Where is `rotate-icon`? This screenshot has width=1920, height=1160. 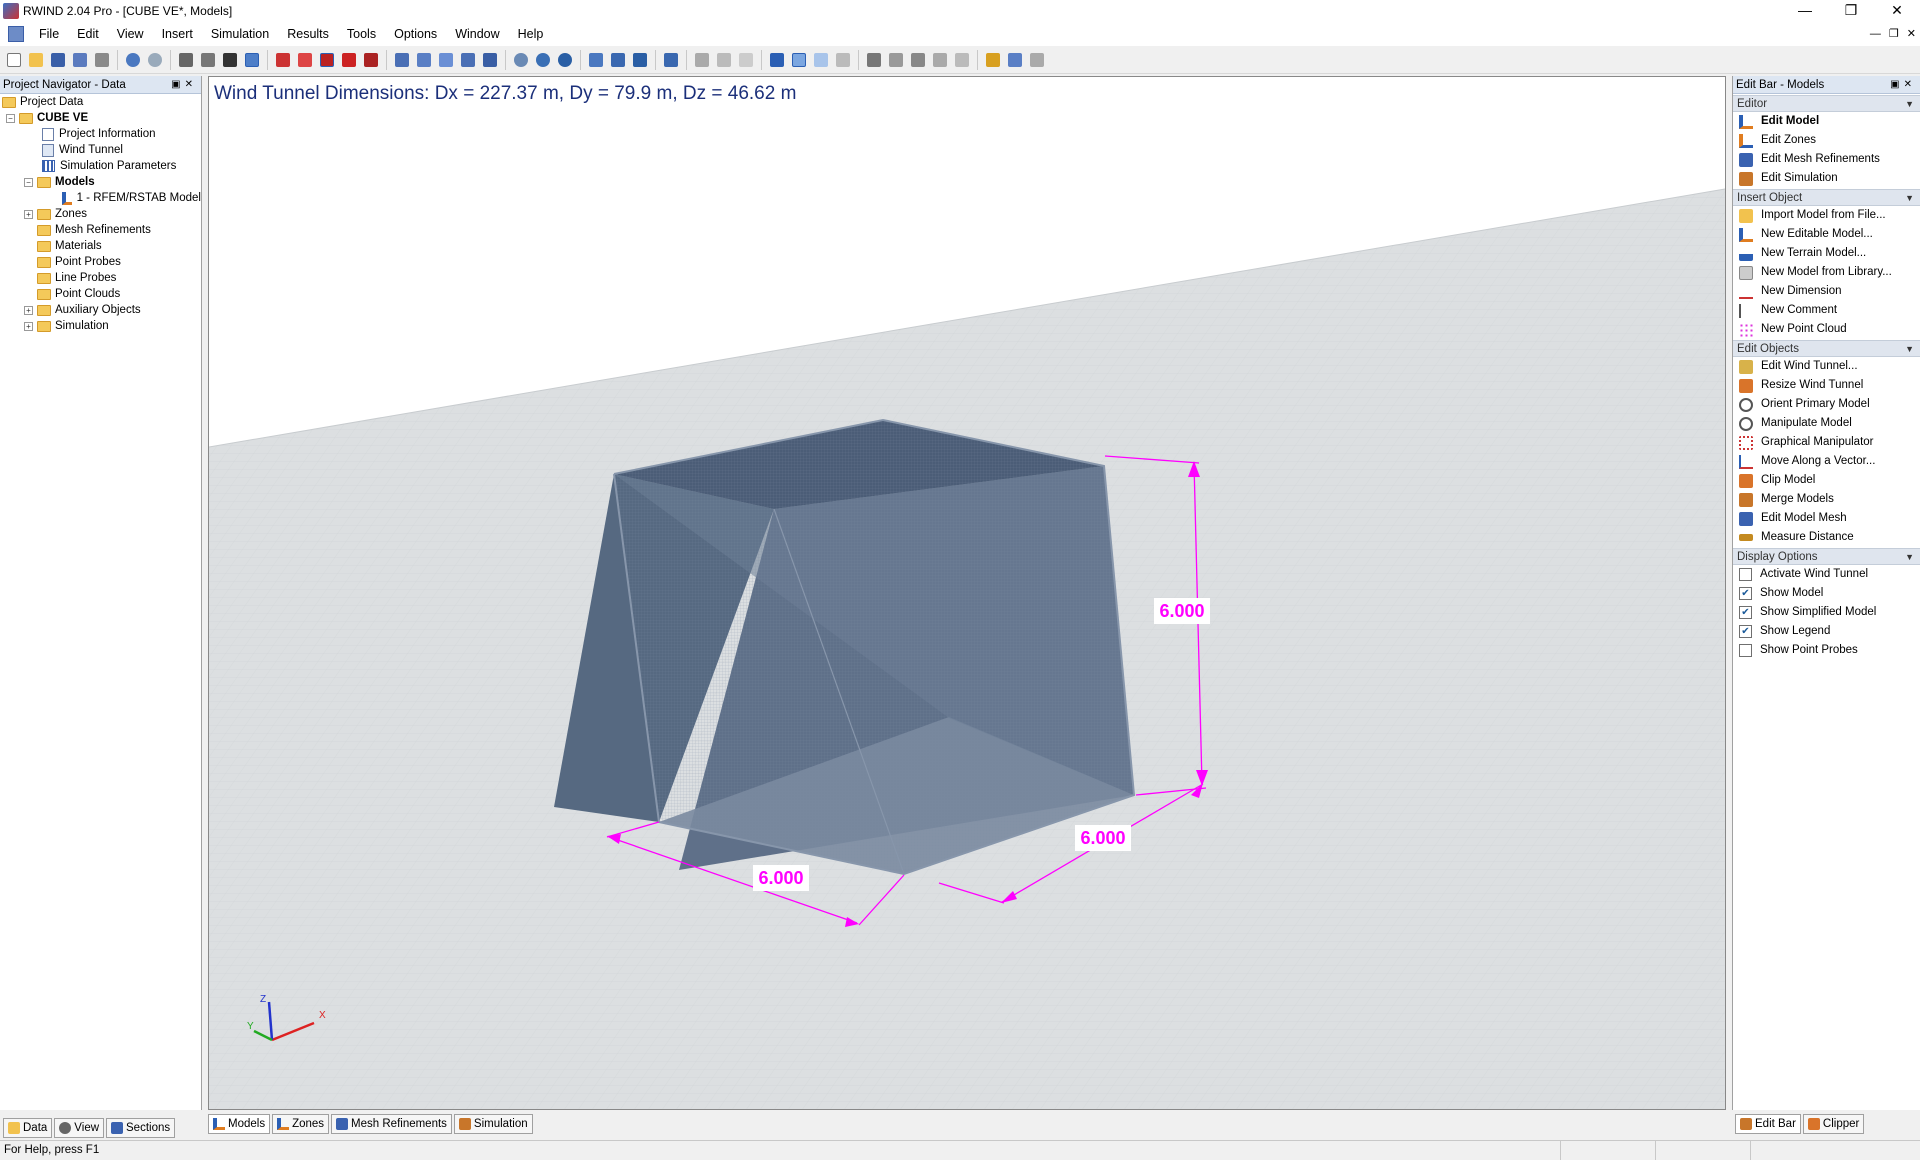 rotate-icon is located at coordinates (349, 60).